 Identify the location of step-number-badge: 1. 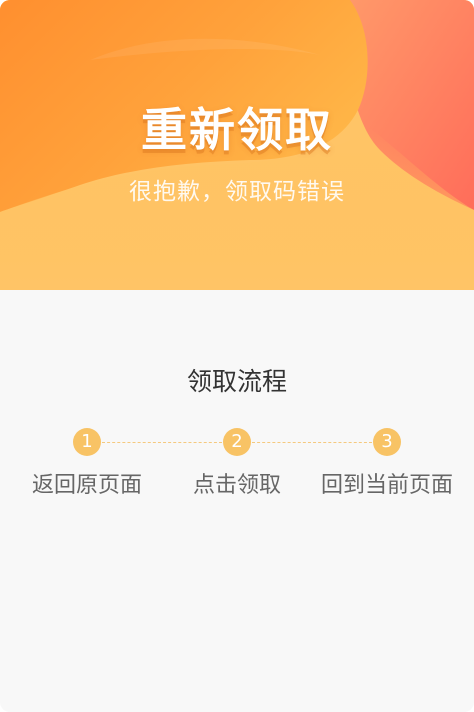
(87, 442).